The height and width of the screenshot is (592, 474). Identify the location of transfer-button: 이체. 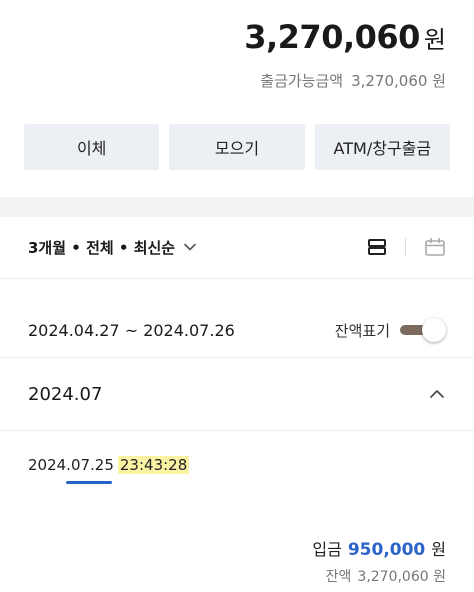
(92, 147).